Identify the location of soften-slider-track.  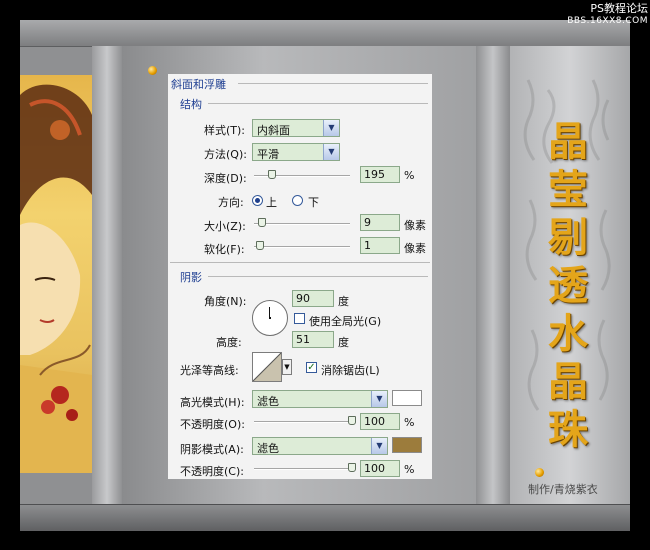
(302, 247).